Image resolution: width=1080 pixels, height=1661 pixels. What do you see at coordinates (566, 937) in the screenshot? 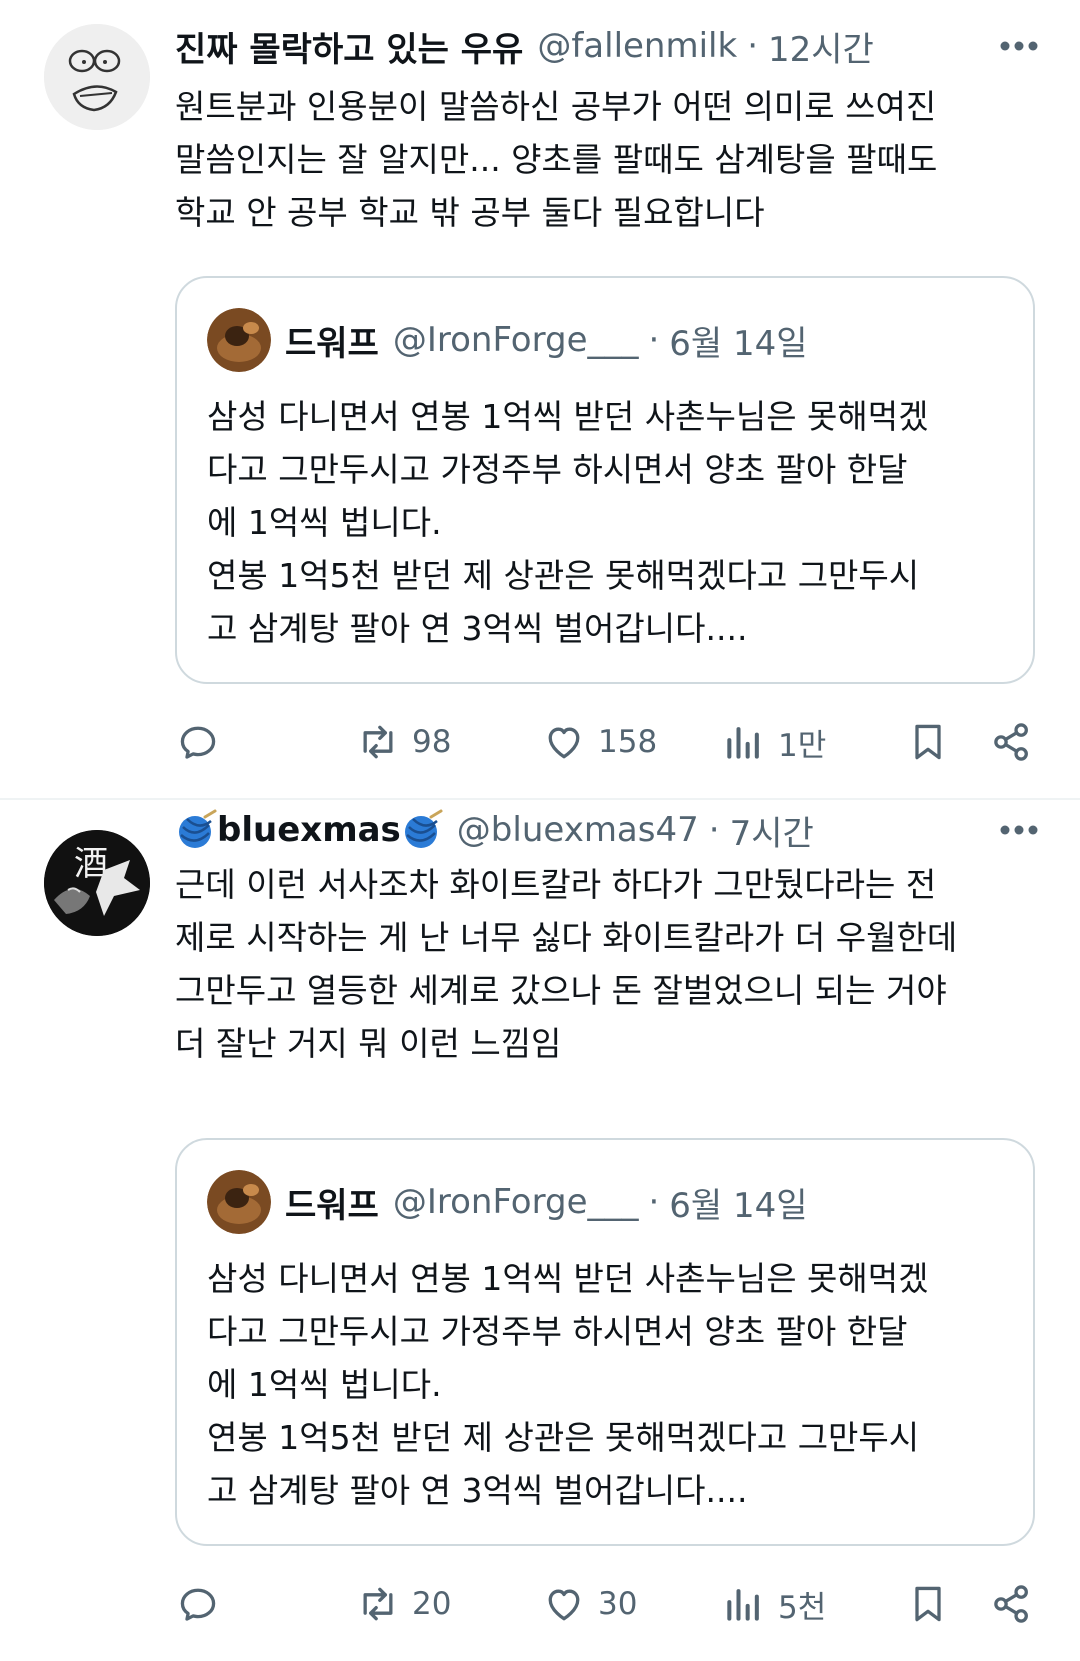
I see `tweet-text-line: 제로 시작하는 게 난 너무 싫다 화이트칼라가 더 우월한데` at bounding box center [566, 937].